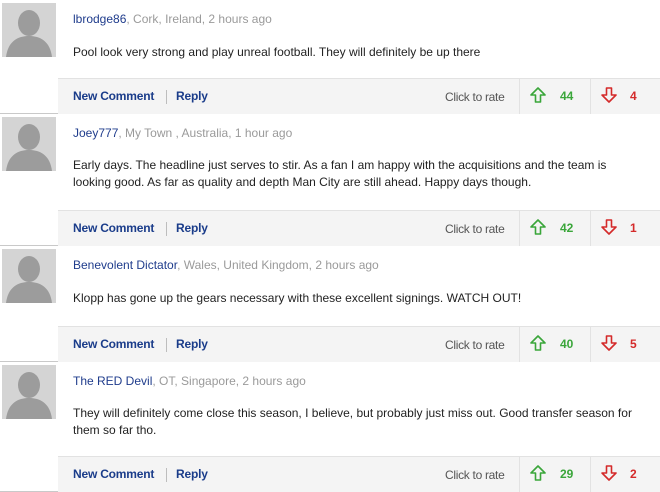 The width and height of the screenshot is (660, 492). Describe the element at coordinates (229, 381) in the screenshot. I see `location-timestamp: , OT, Singapore, 2 hours ago` at that location.